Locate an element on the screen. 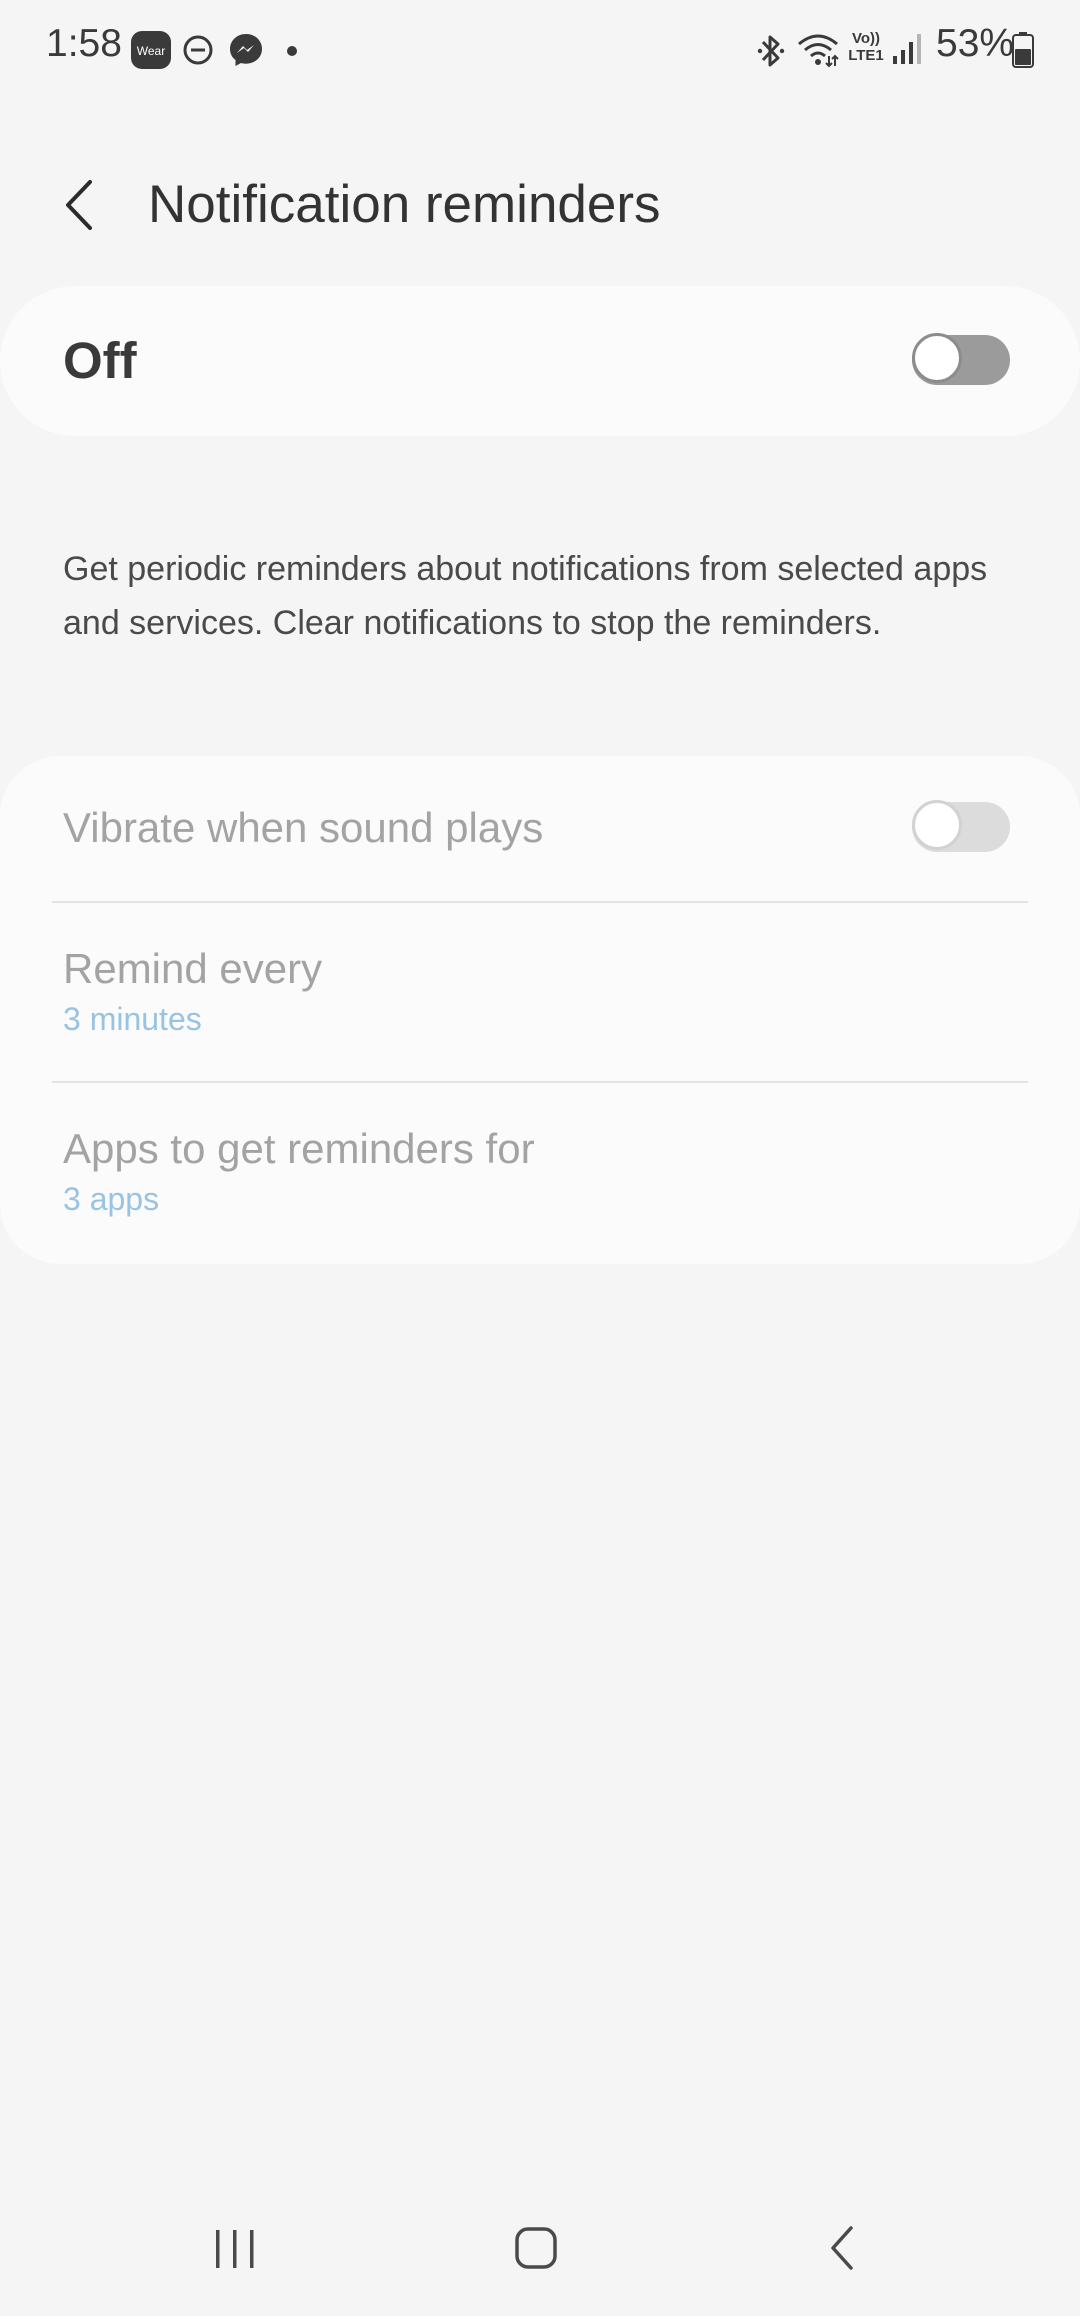 The width and height of the screenshot is (1080, 2316). vibrate-toggle-switch is located at coordinates (961, 826).